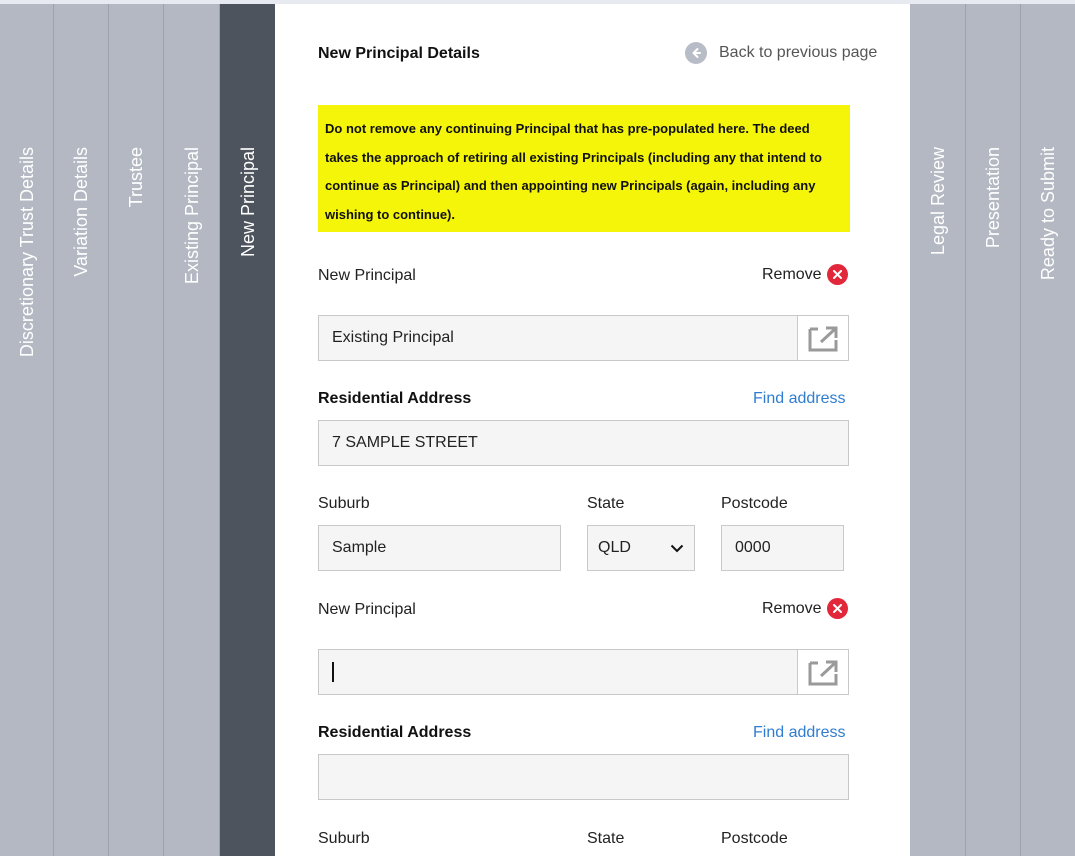  Describe the element at coordinates (247, 430) in the screenshot. I see `tab-new-principal: New Principal` at that location.